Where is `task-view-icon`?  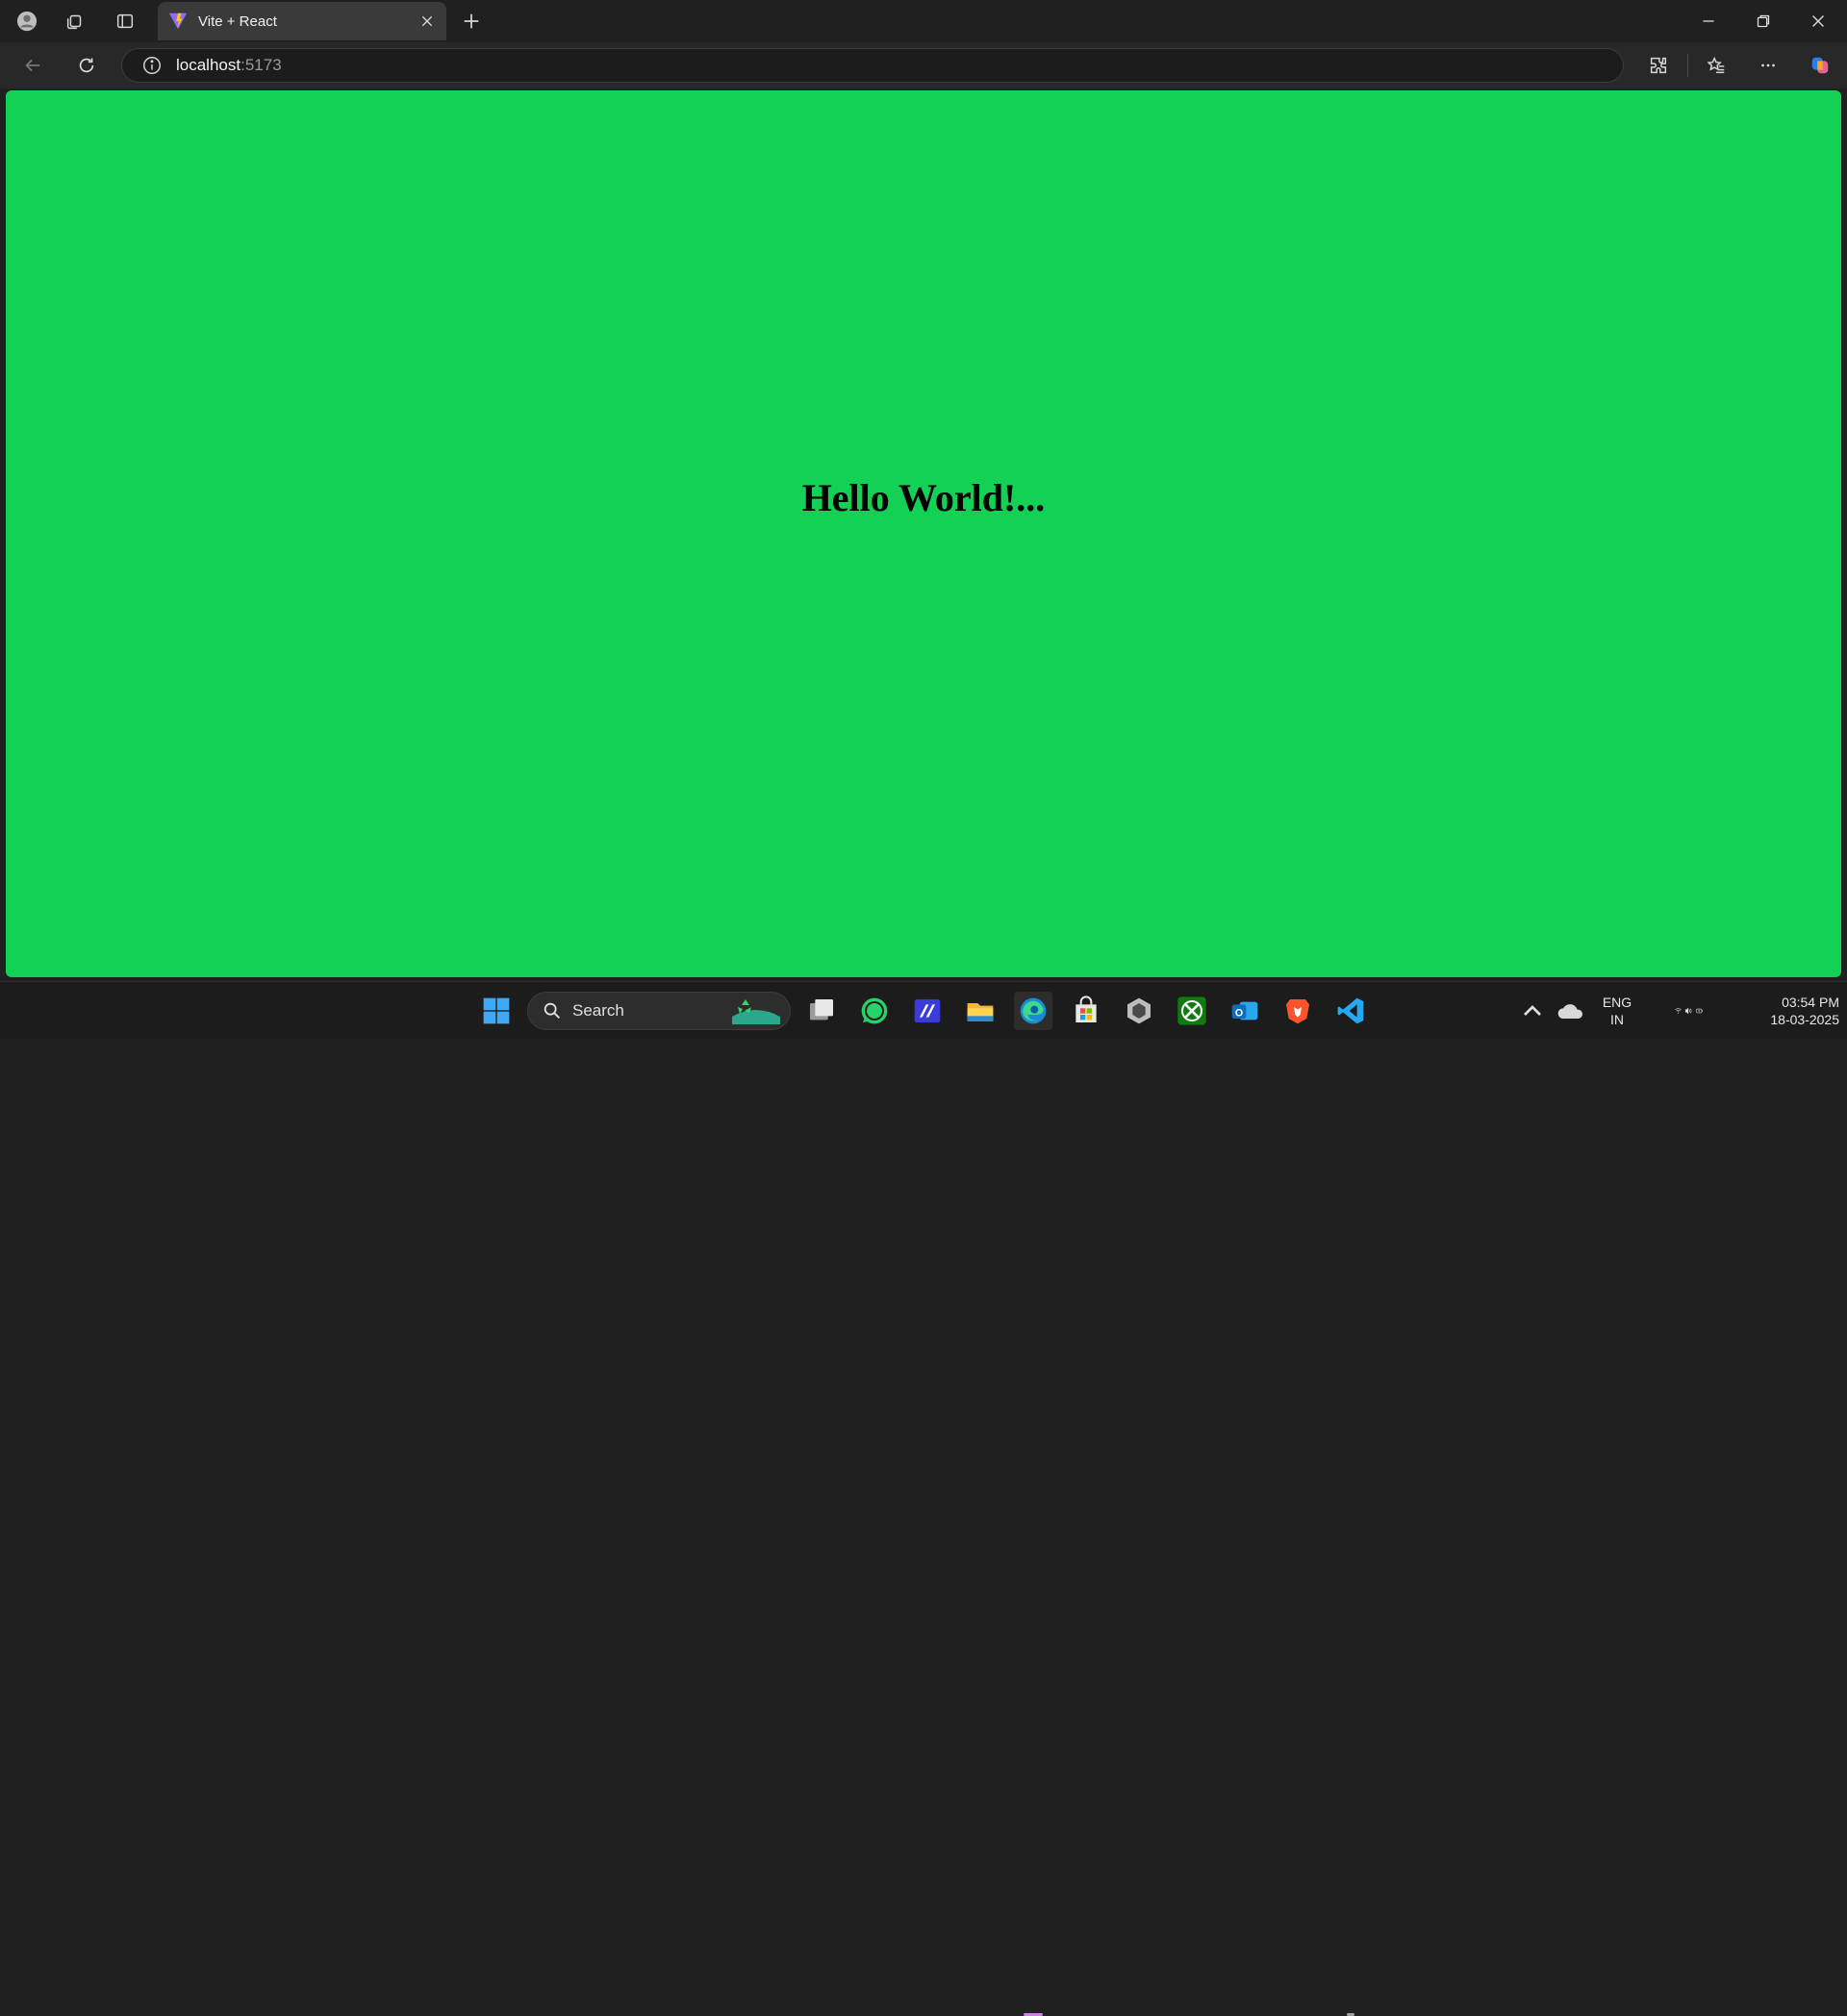 task-view-icon is located at coordinates (822, 1011).